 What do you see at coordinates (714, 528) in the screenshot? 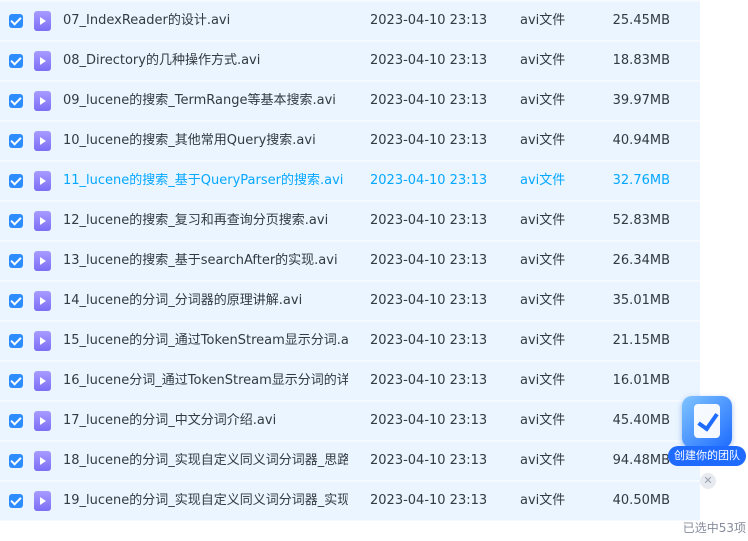
I see `selection-count: 已选中53项` at bounding box center [714, 528].